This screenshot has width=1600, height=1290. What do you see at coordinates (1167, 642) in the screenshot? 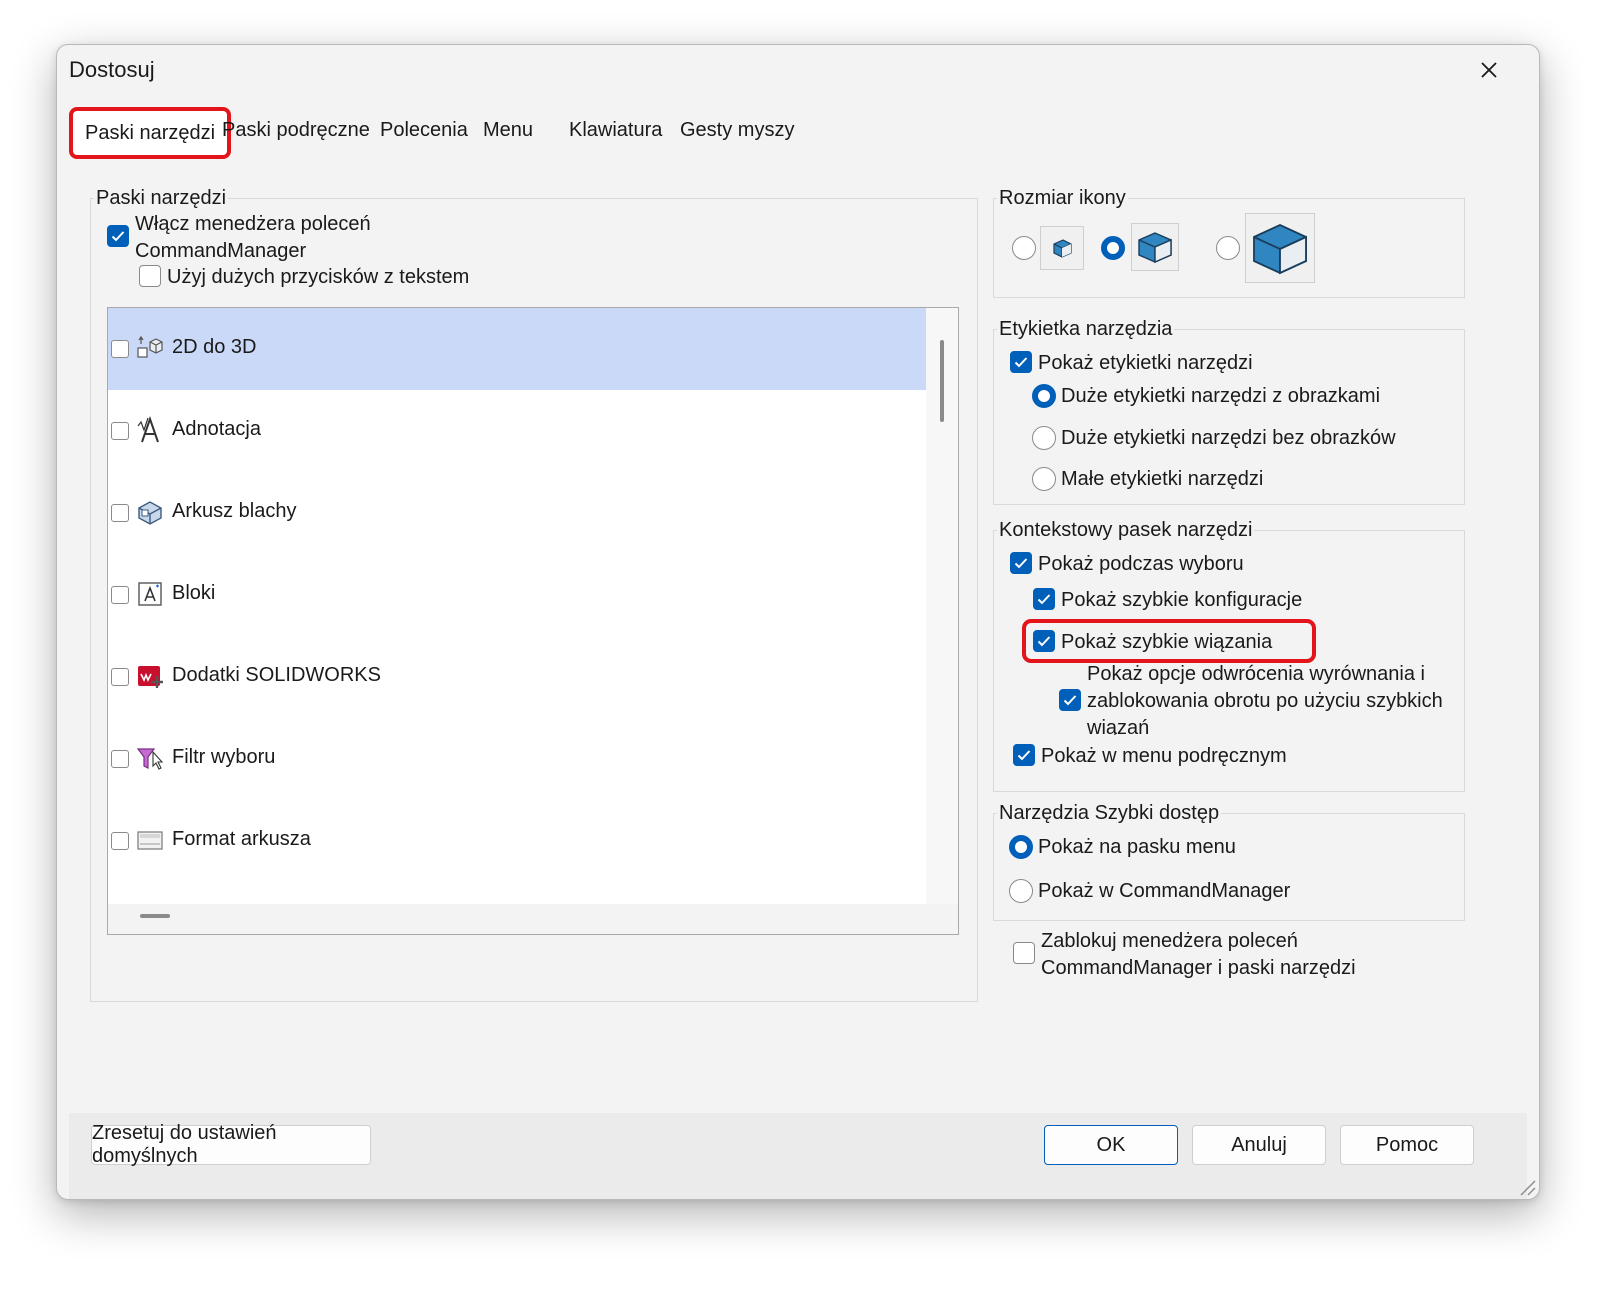
I see `quick-mates-label: Pokaż szybkie wiązania` at bounding box center [1167, 642].